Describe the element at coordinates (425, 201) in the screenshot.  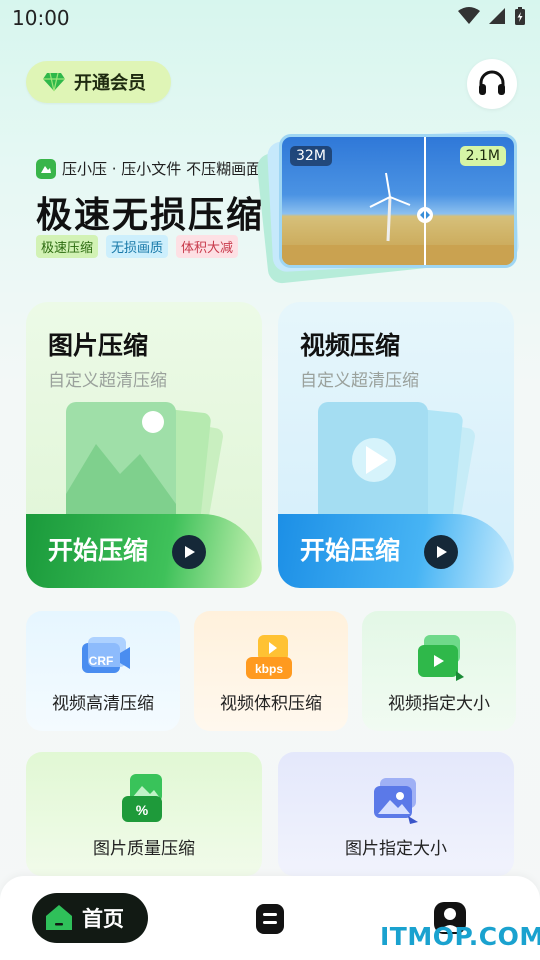
I see `compare-divider` at that location.